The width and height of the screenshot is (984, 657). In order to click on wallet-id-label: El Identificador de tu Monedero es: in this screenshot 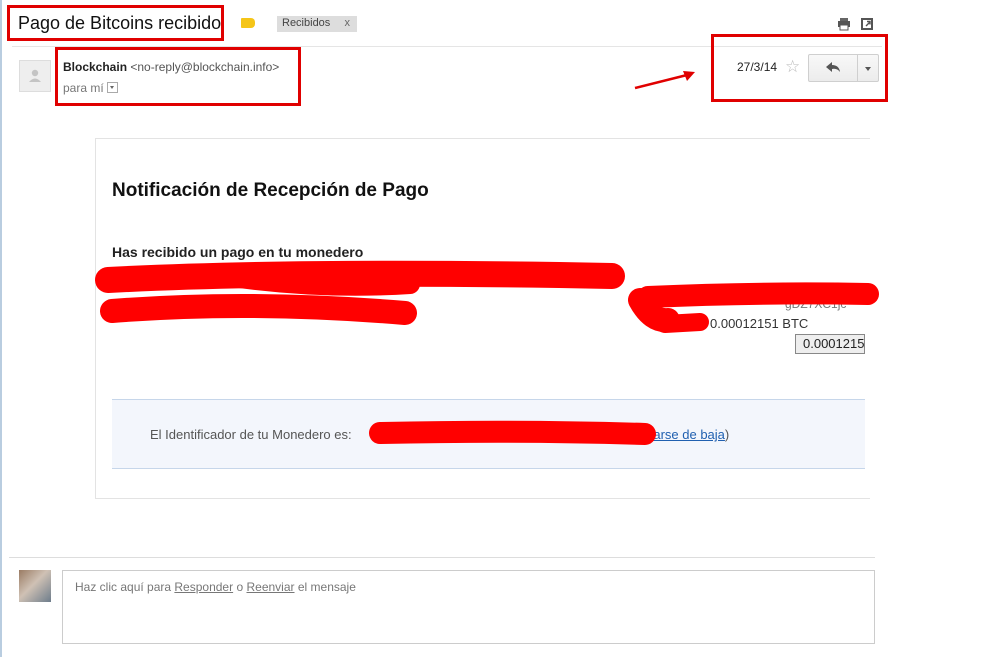, I will do `click(251, 434)`.